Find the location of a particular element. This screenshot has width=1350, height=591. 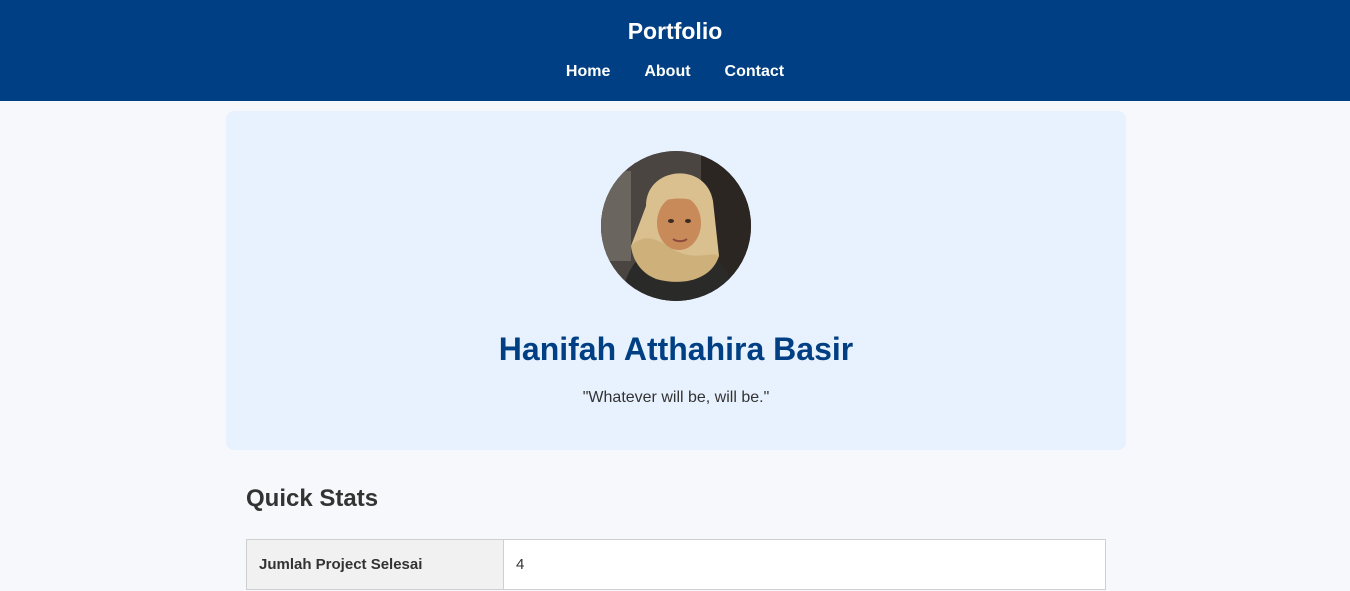

main-nav: Home About Contact is located at coordinates (675, 72).